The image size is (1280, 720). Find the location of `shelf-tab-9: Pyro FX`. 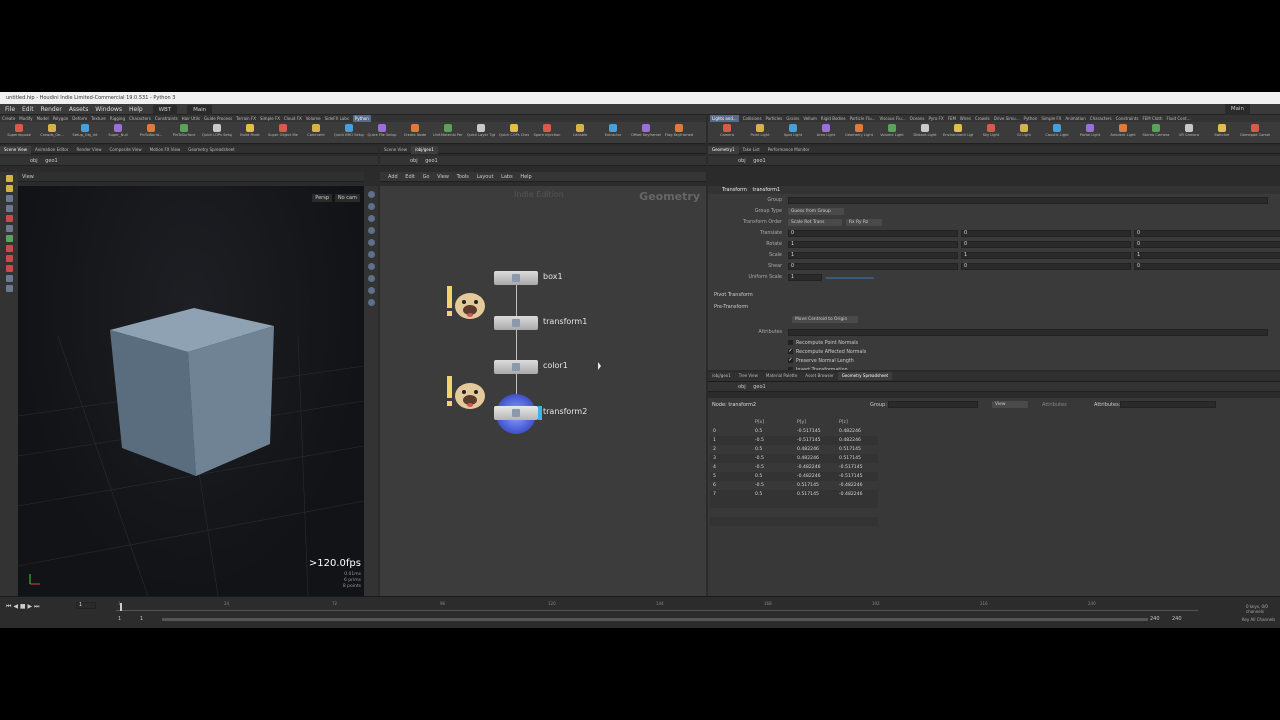

shelf-tab-9: Pyro FX is located at coordinates (936, 118).